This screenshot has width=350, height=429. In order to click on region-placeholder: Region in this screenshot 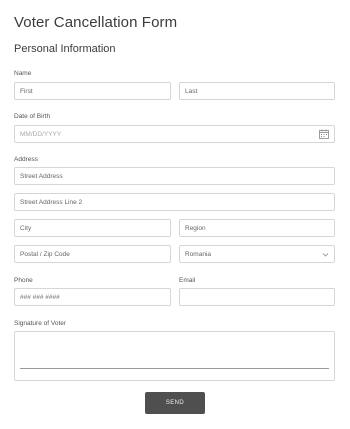, I will do `click(195, 228)`.